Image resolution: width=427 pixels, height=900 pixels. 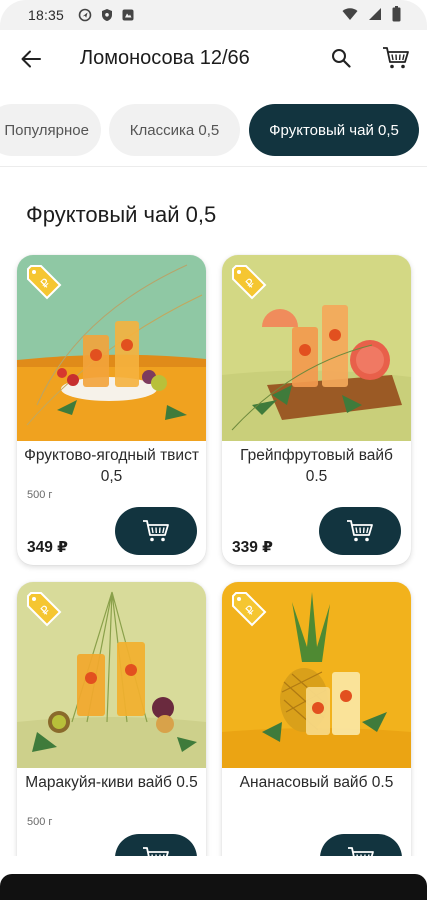 What do you see at coordinates (111, 782) in the screenshot?
I see `product-name: Маракуйя-киви вайб 0.5` at bounding box center [111, 782].